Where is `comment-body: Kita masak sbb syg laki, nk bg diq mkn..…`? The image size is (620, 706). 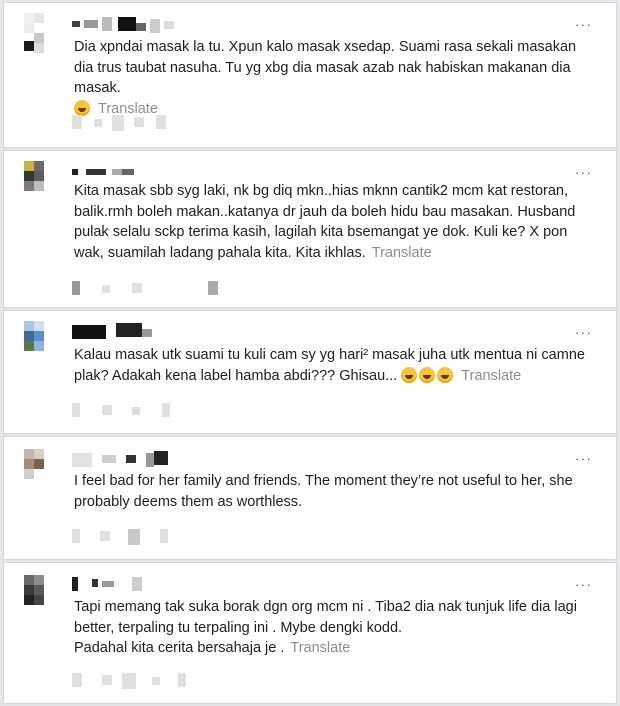 comment-body: Kita masak sbb syg laki, nk bg diq mkn..… is located at coordinates (325, 222).